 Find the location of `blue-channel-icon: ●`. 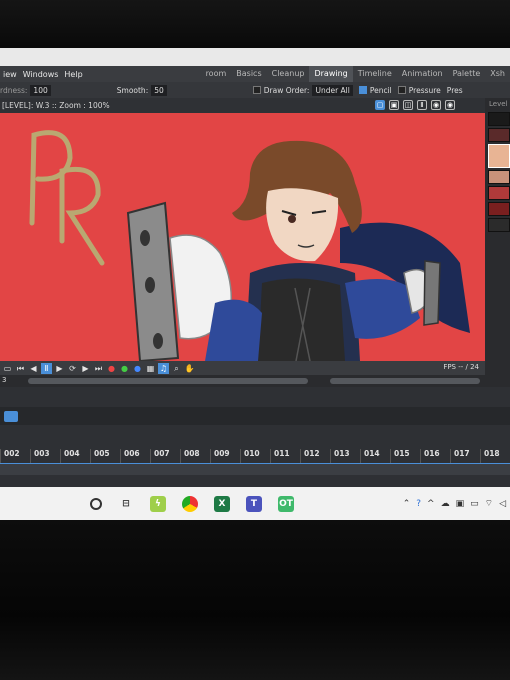

blue-channel-icon: ● is located at coordinates (137, 368).